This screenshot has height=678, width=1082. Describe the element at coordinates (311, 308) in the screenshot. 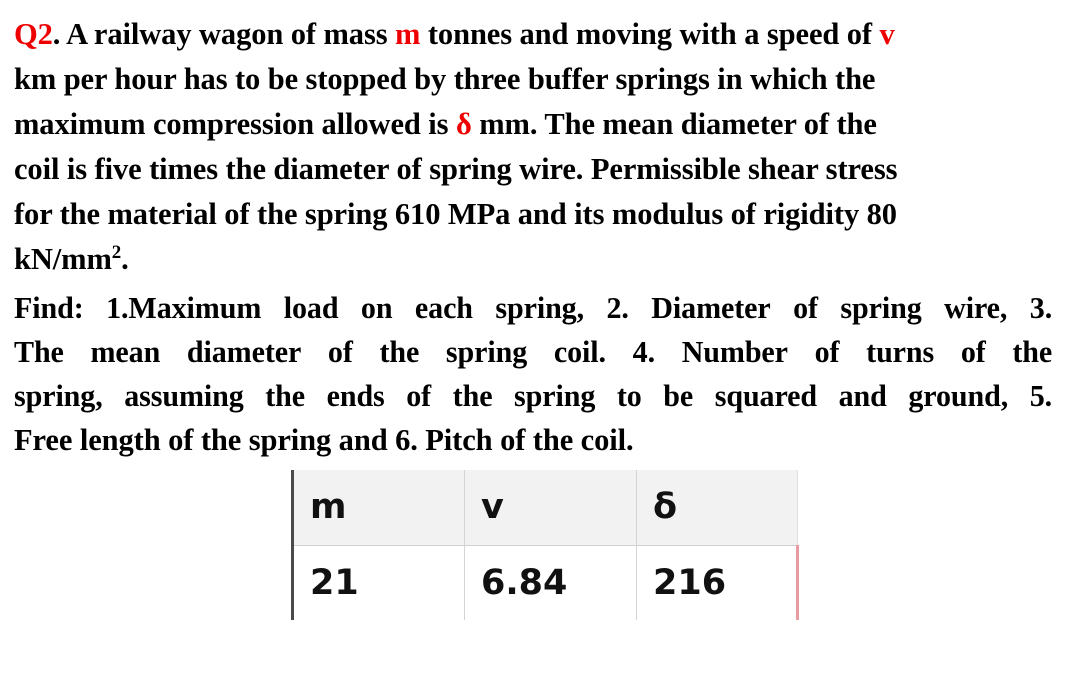

I see `find-word: load` at that location.